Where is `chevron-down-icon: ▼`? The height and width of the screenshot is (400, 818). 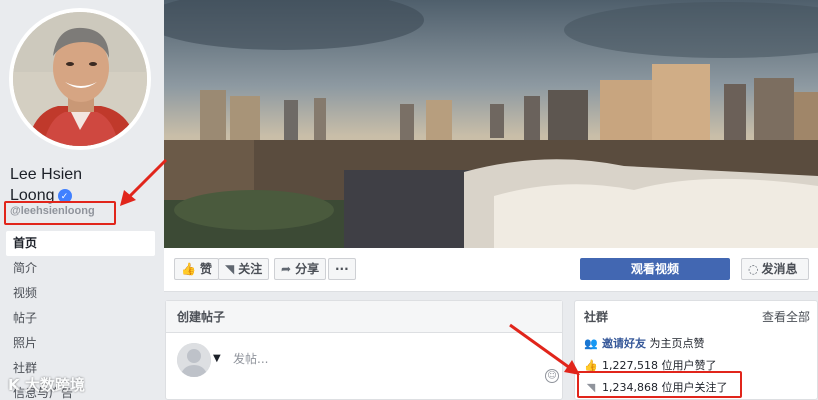
chevron-down-icon: ▼ is located at coordinates (217, 358).